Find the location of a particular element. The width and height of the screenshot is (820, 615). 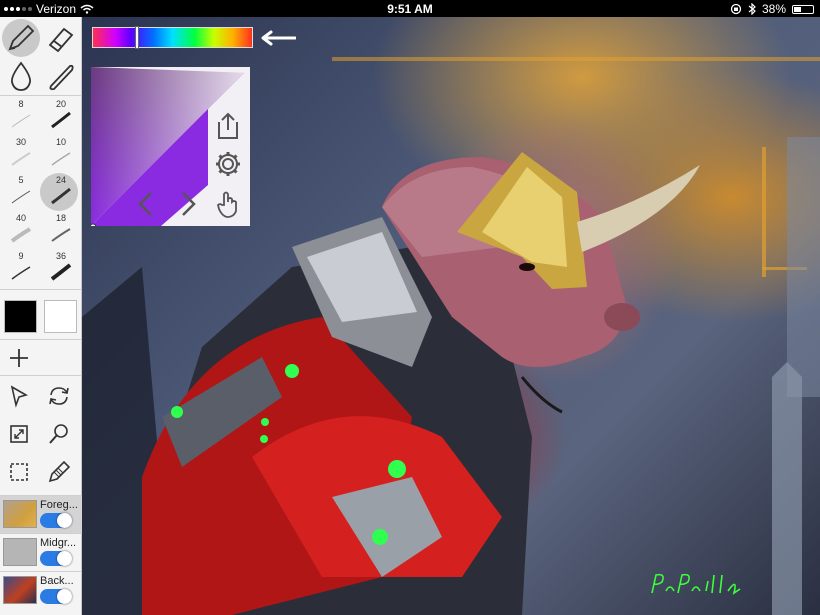

bluetooth-icon is located at coordinates (752, 9).